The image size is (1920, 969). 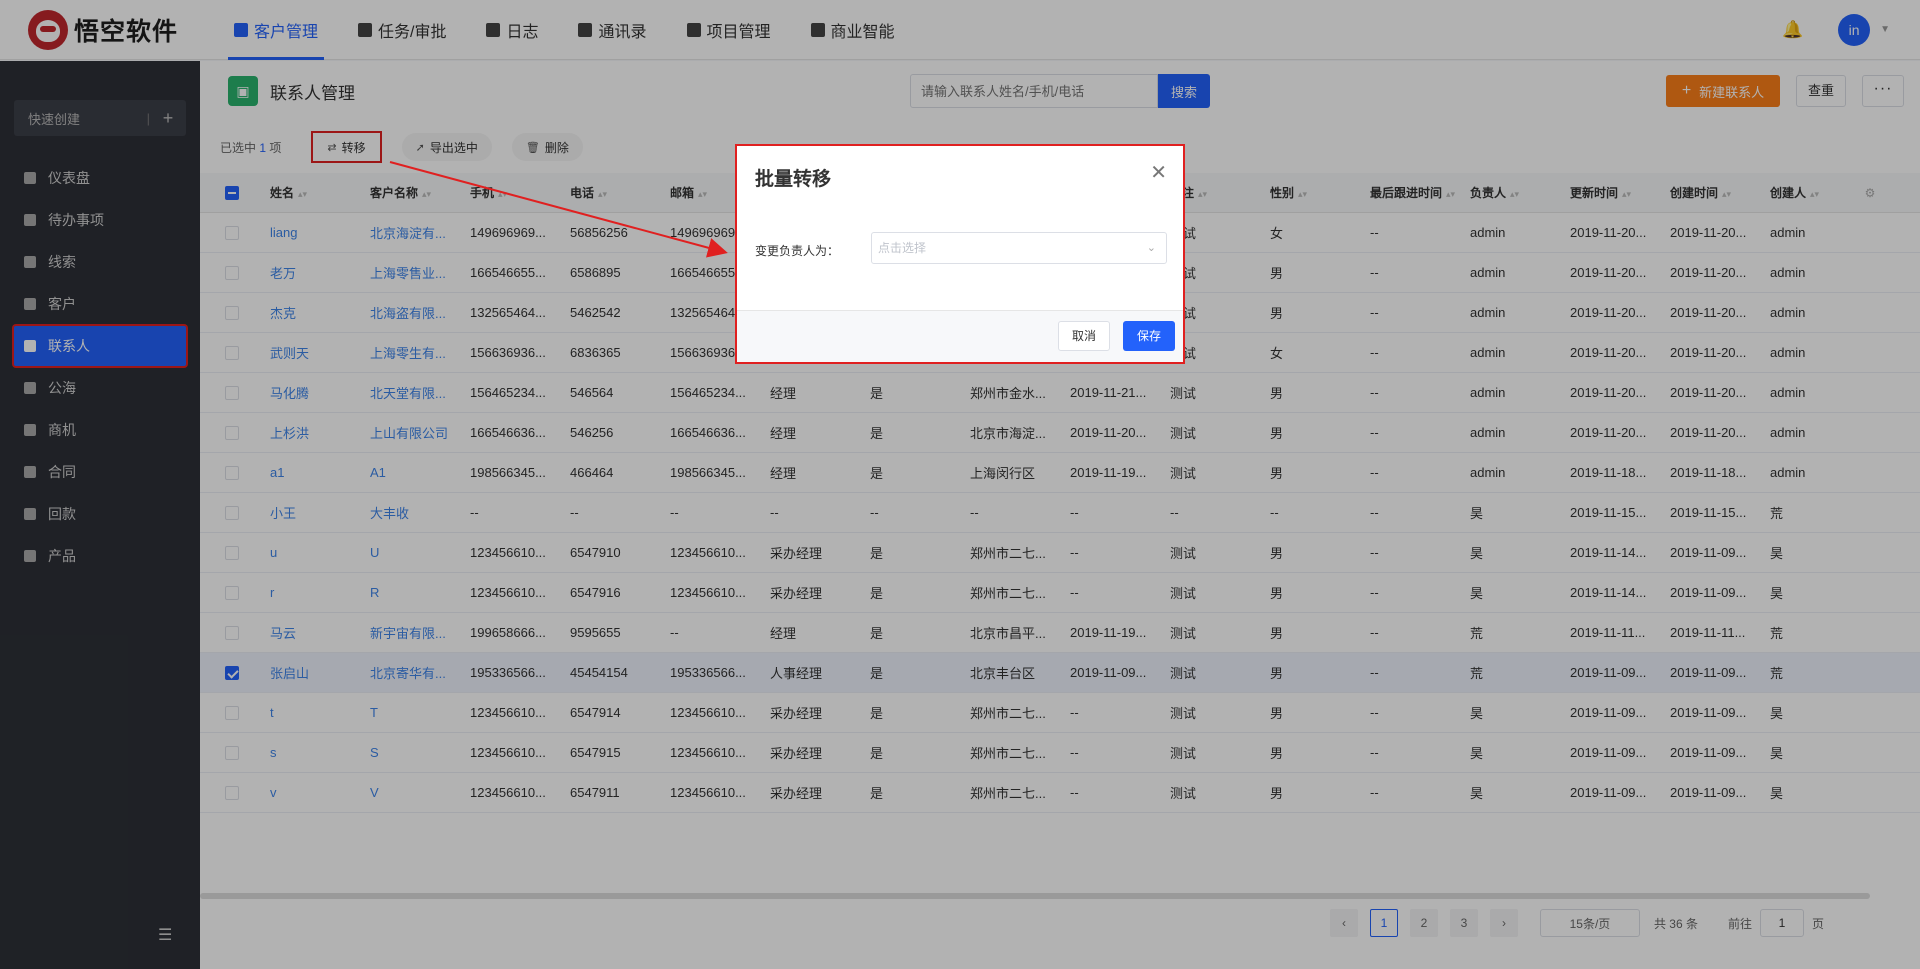 What do you see at coordinates (960, 336) in the screenshot?
I see `dialog-footer: 取消 保存` at bounding box center [960, 336].